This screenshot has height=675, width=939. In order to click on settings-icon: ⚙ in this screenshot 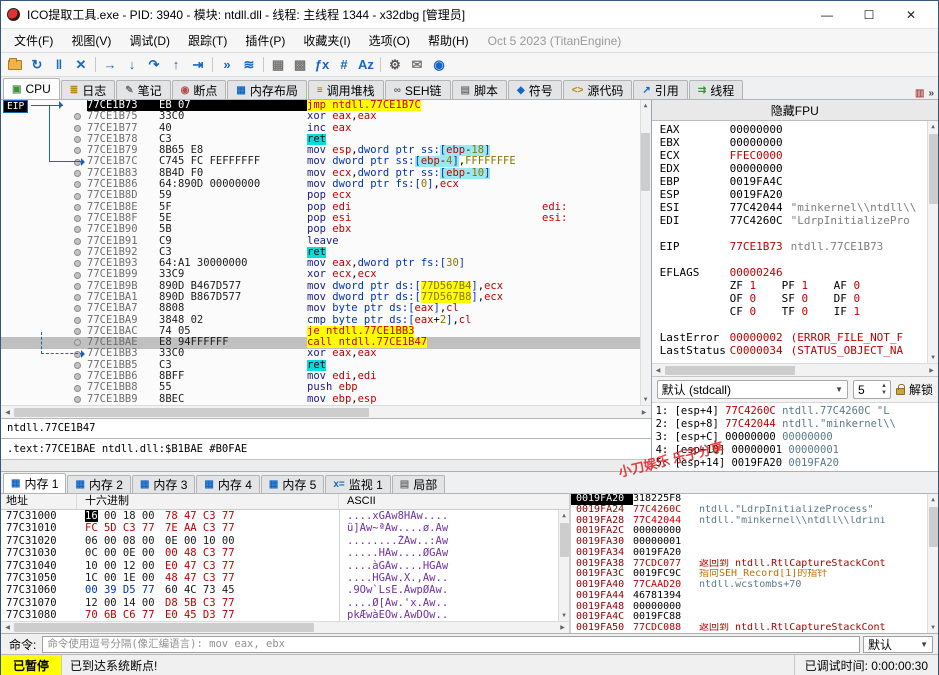, I will do `click(395, 65)`.